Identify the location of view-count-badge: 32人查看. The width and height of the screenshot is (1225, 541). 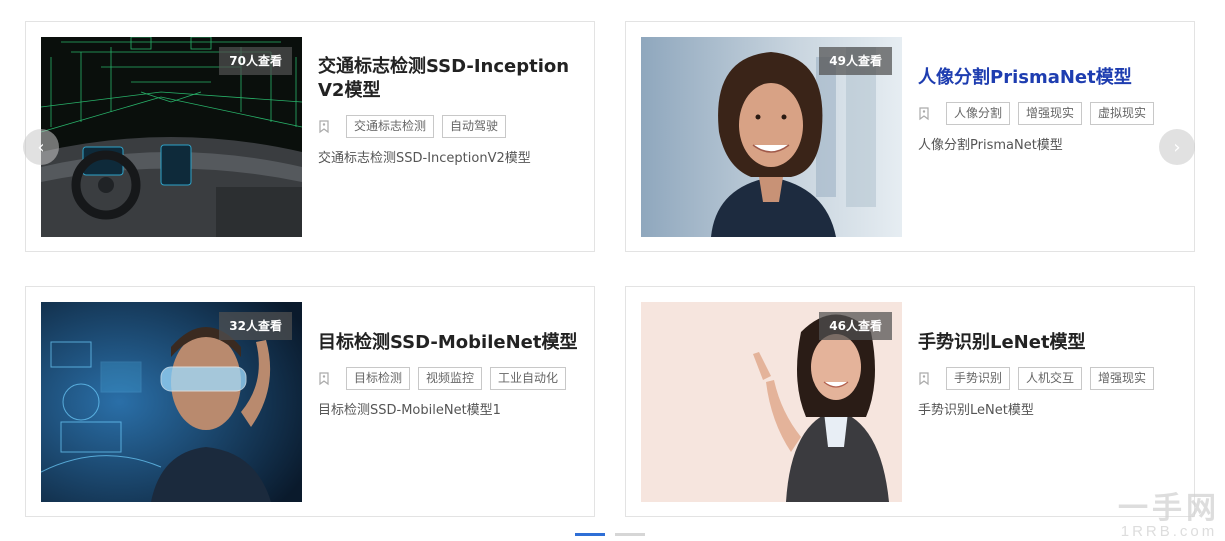
(255, 326).